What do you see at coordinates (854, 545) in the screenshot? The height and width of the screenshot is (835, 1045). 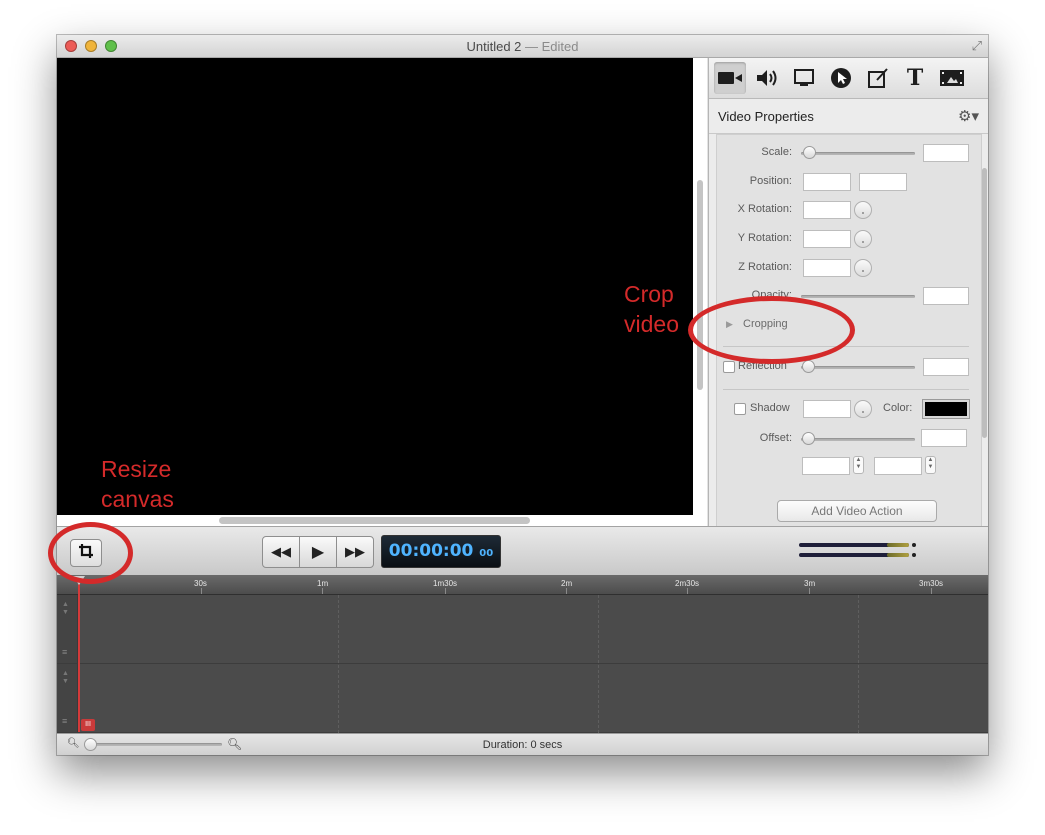 I see `audio-level-meter-left` at bounding box center [854, 545].